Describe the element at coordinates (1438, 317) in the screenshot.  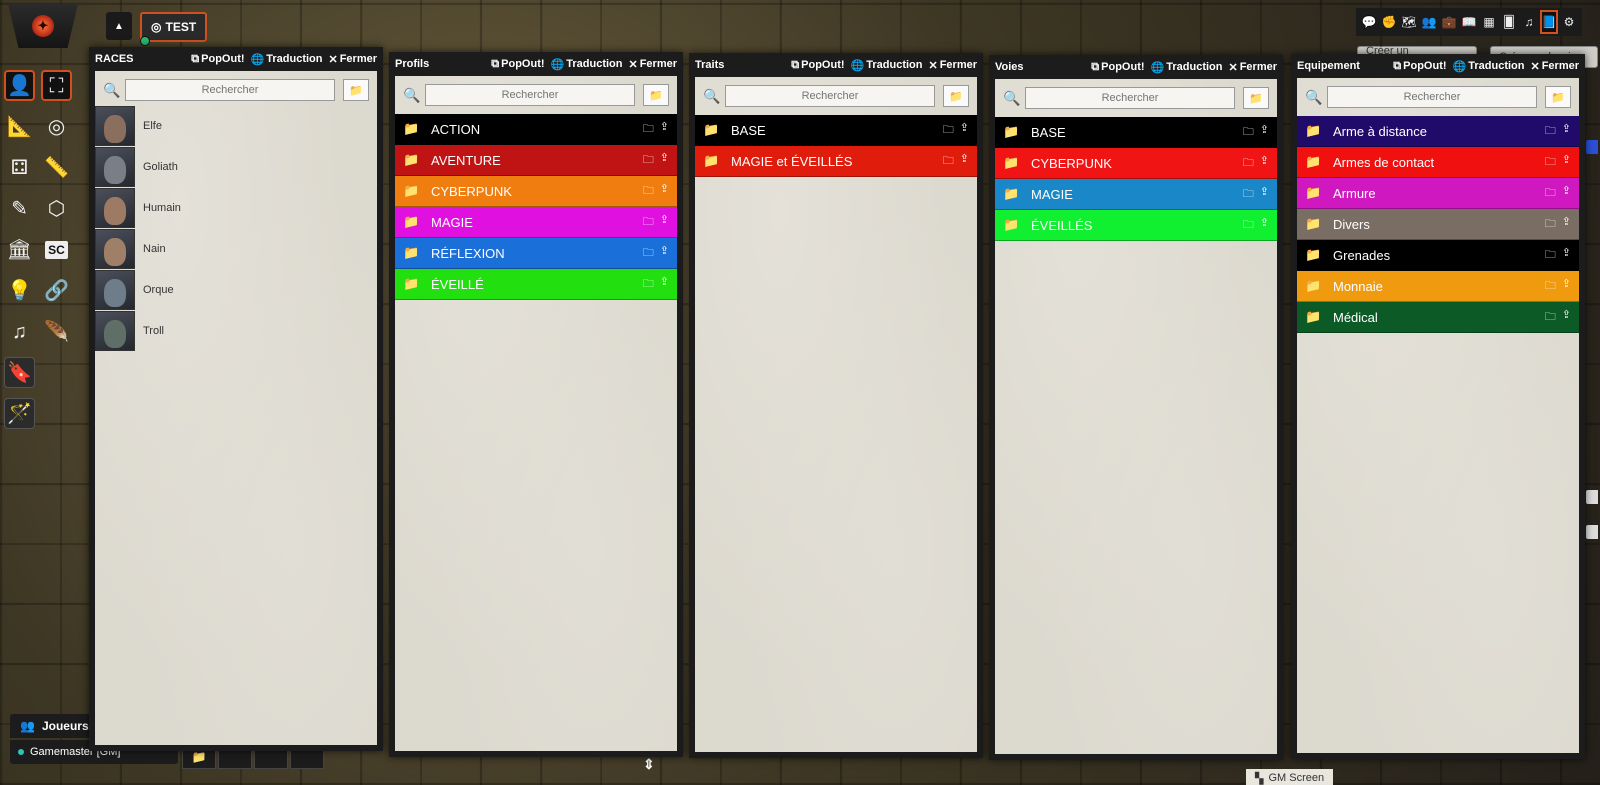
I see `folder-row: 📁 Médical 🗀 ⇪` at that location.